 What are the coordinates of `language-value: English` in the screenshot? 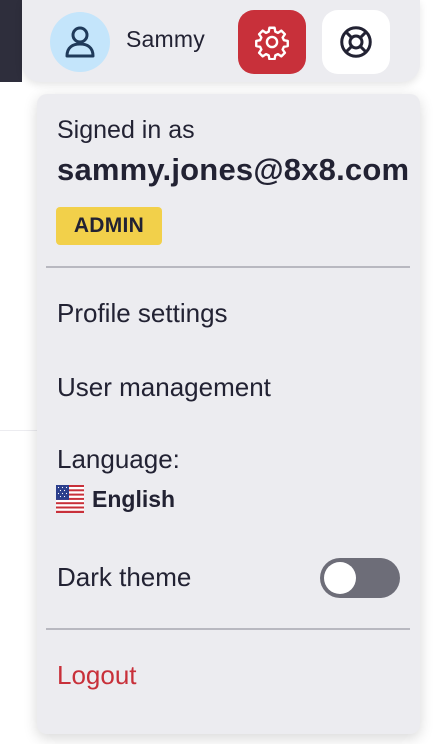 It's located at (134, 498).